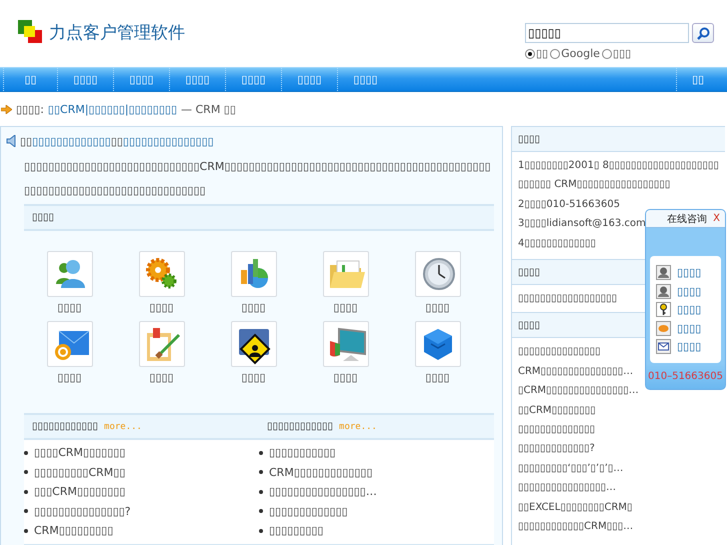  What do you see at coordinates (308, 511) in the screenshot?
I see `news-link: ▯▯▯▯▯▯▯▯▯▯▯▯▯` at bounding box center [308, 511].